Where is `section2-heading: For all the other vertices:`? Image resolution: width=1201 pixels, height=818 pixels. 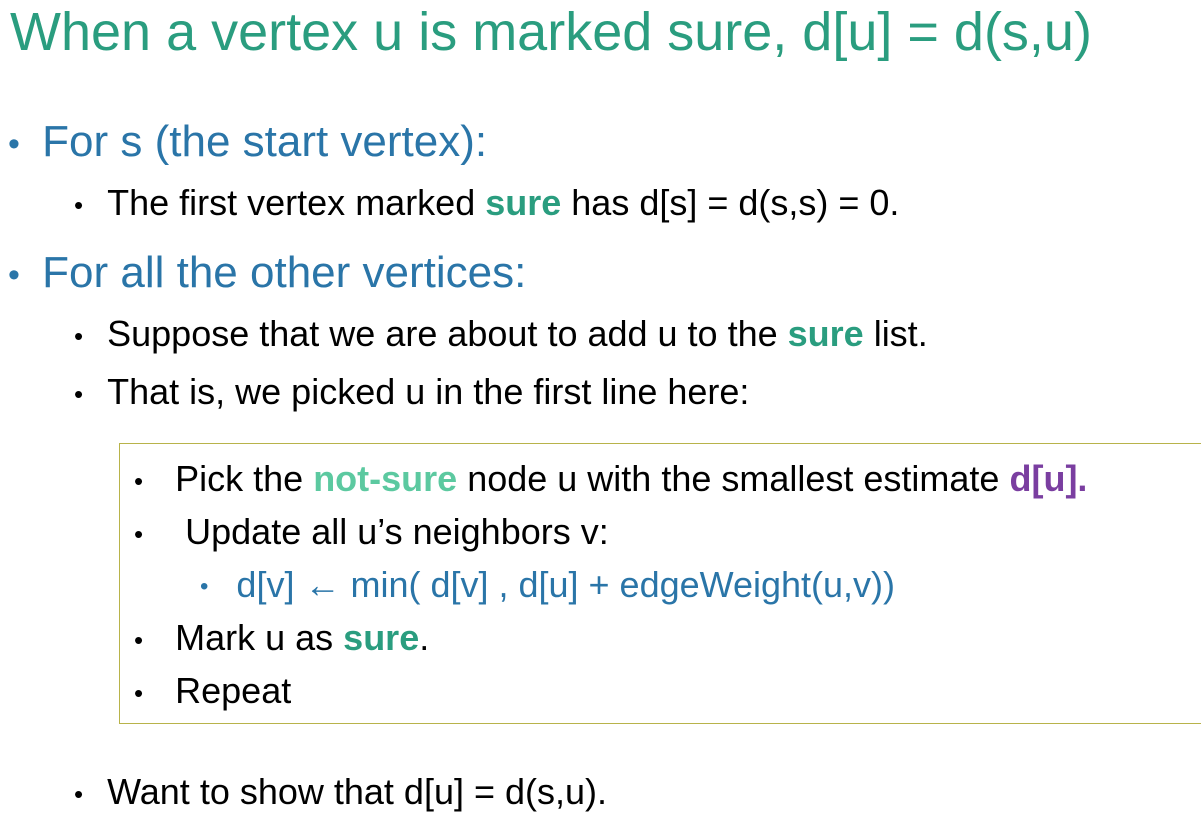 section2-heading: For all the other vertices: is located at coordinates (284, 272).